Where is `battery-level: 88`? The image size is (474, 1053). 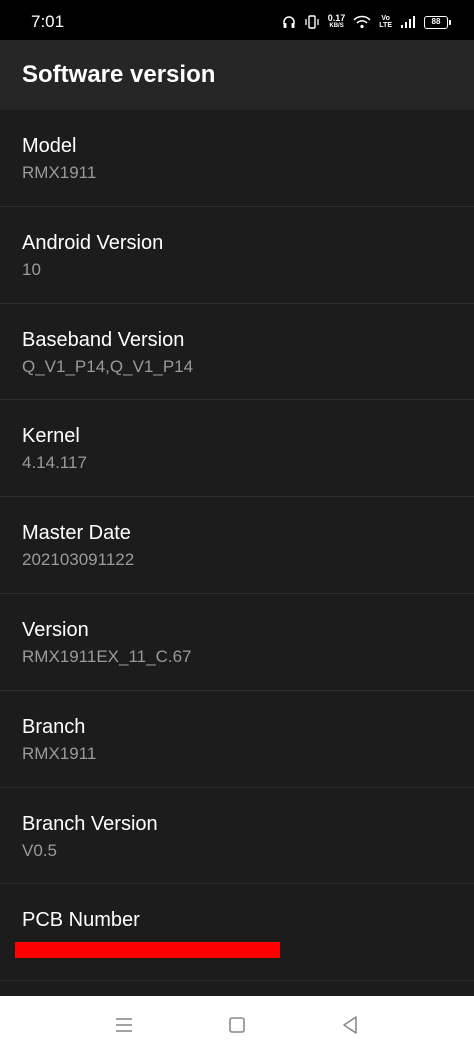
battery-level: 88 is located at coordinates (436, 21).